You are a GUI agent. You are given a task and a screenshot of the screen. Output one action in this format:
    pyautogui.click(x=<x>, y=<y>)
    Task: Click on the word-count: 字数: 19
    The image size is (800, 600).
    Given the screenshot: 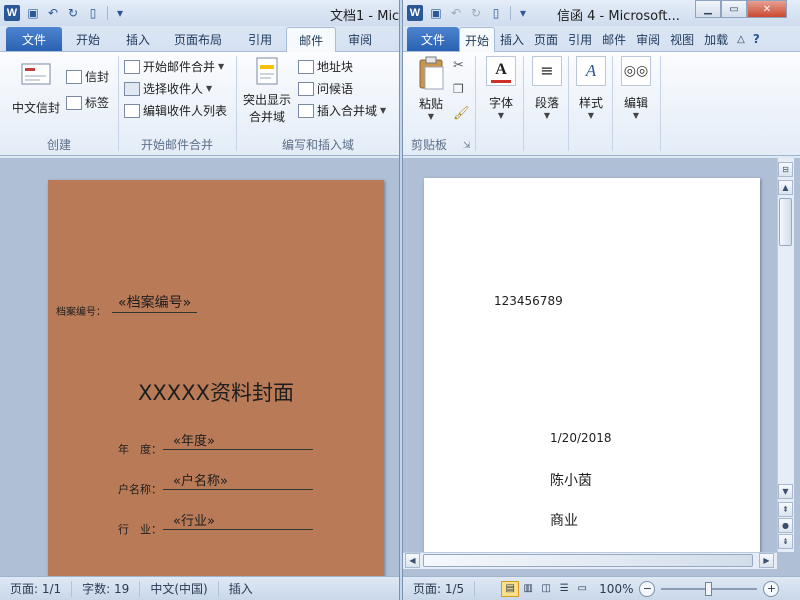 What is the action you would take?
    pyautogui.click(x=106, y=588)
    